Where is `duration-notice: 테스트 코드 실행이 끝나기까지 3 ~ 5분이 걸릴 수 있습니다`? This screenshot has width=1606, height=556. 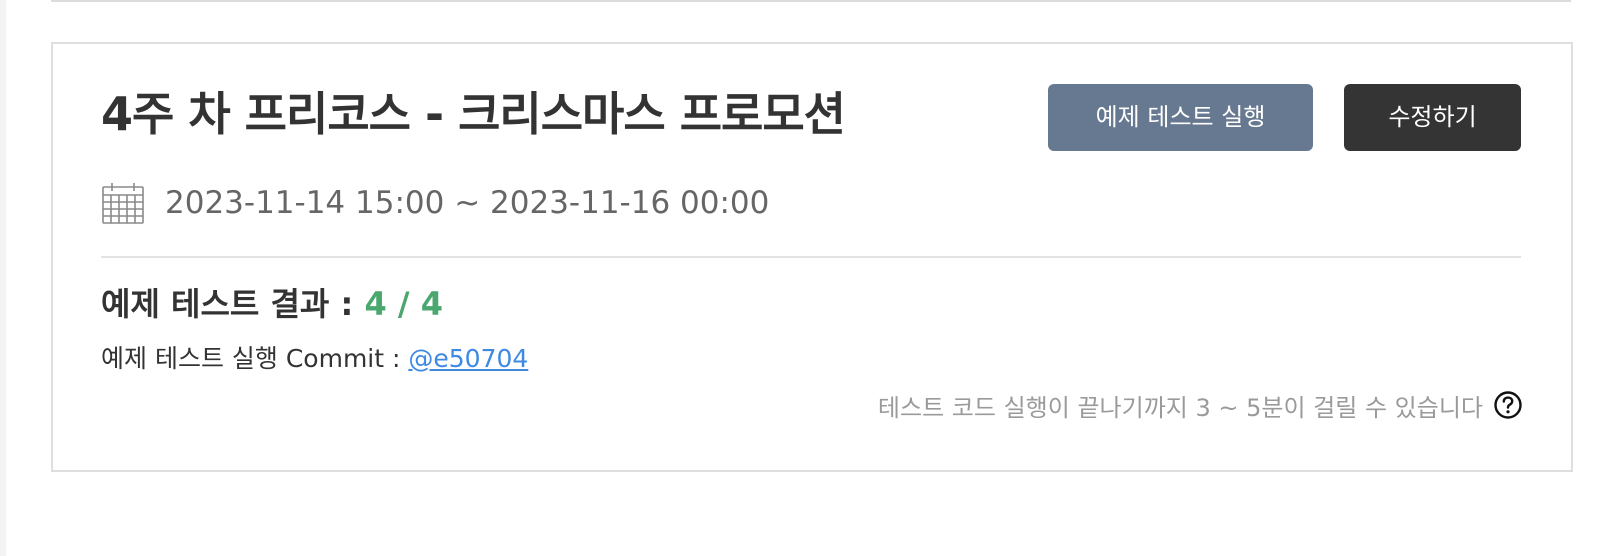
duration-notice: 테스트 코드 실행이 끝나기까지 3 ~ 5분이 걸릴 수 있습니다 is located at coordinates (1200, 405).